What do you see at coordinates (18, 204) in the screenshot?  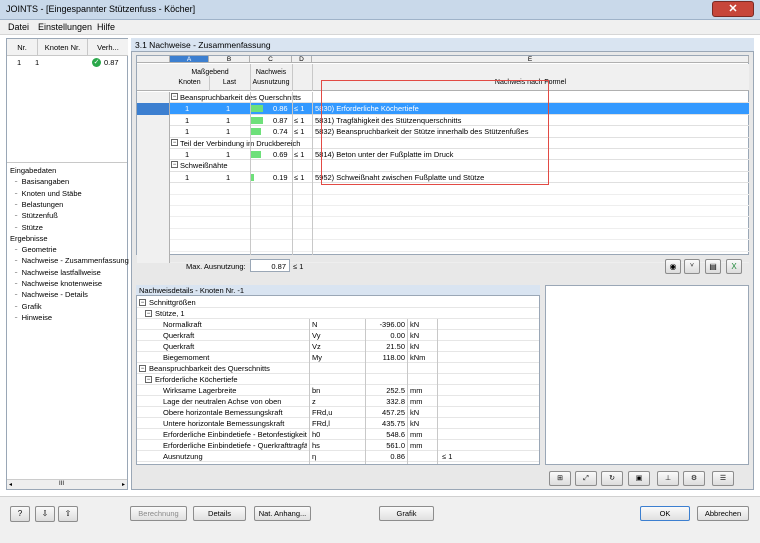 I see `tree-connector-icon: ╴` at bounding box center [18, 204].